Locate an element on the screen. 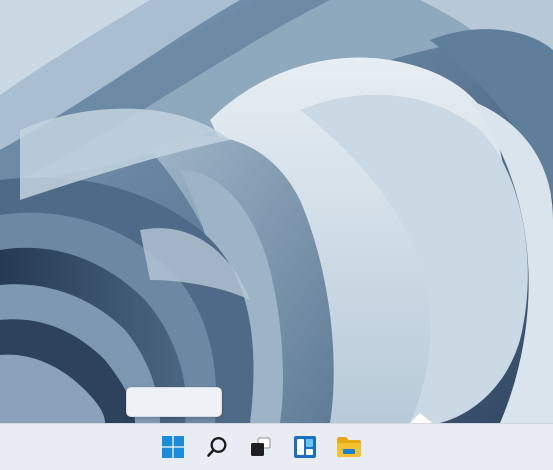 The image size is (553, 470). windows-logo-icon is located at coordinates (173, 447).